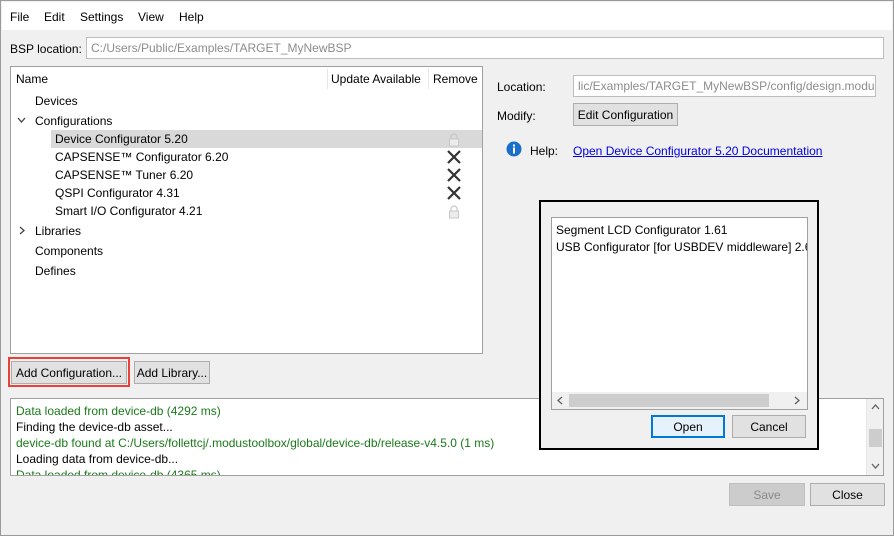  I want to click on tree-item-label: Libraries, so click(58, 231).